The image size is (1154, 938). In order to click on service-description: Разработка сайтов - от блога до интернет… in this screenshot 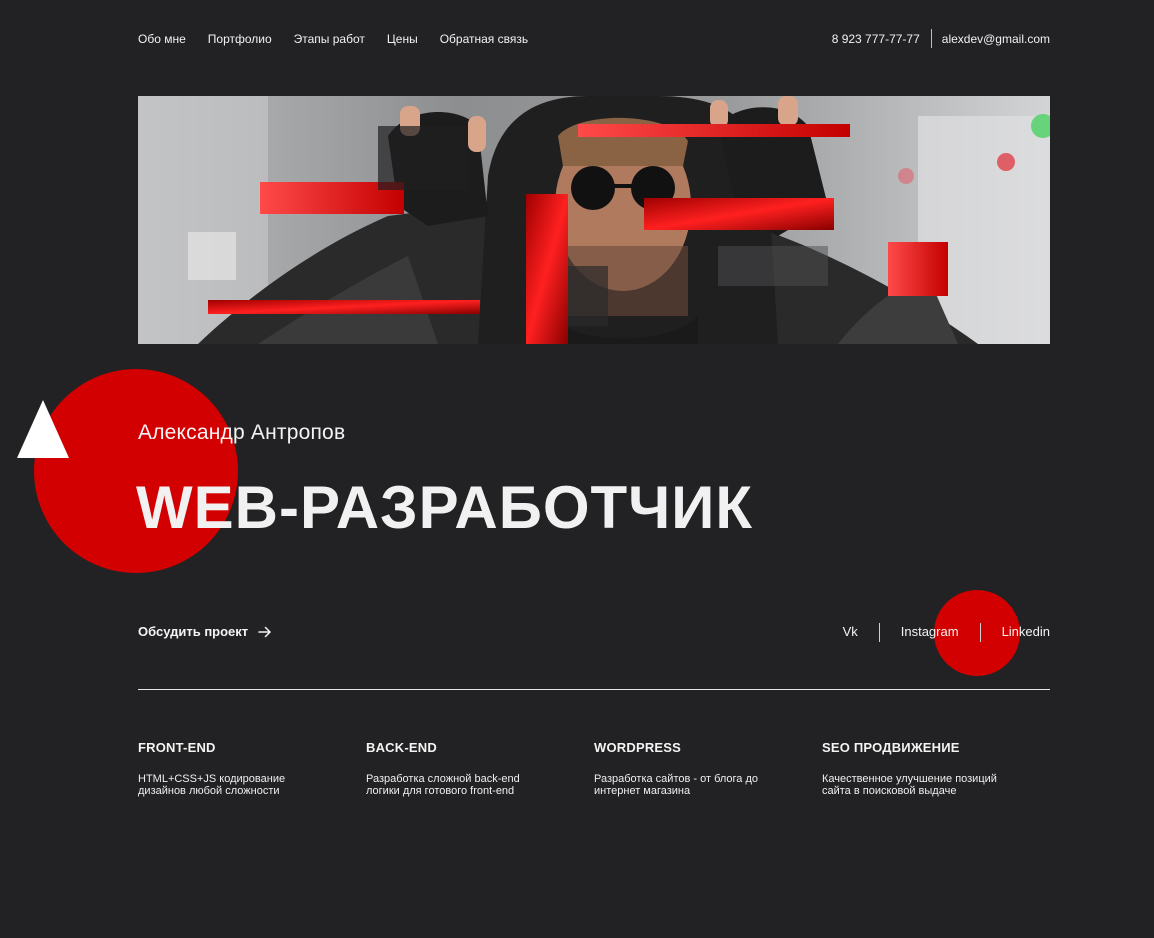, I will do `click(676, 785)`.